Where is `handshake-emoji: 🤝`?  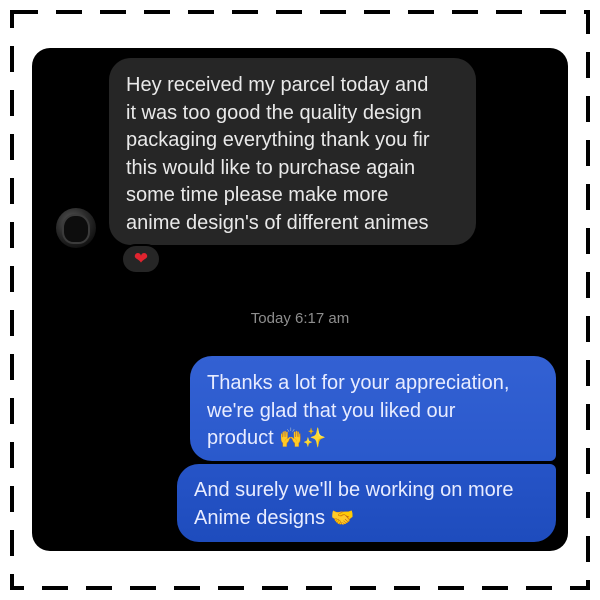 handshake-emoji: 🤝 is located at coordinates (342, 517).